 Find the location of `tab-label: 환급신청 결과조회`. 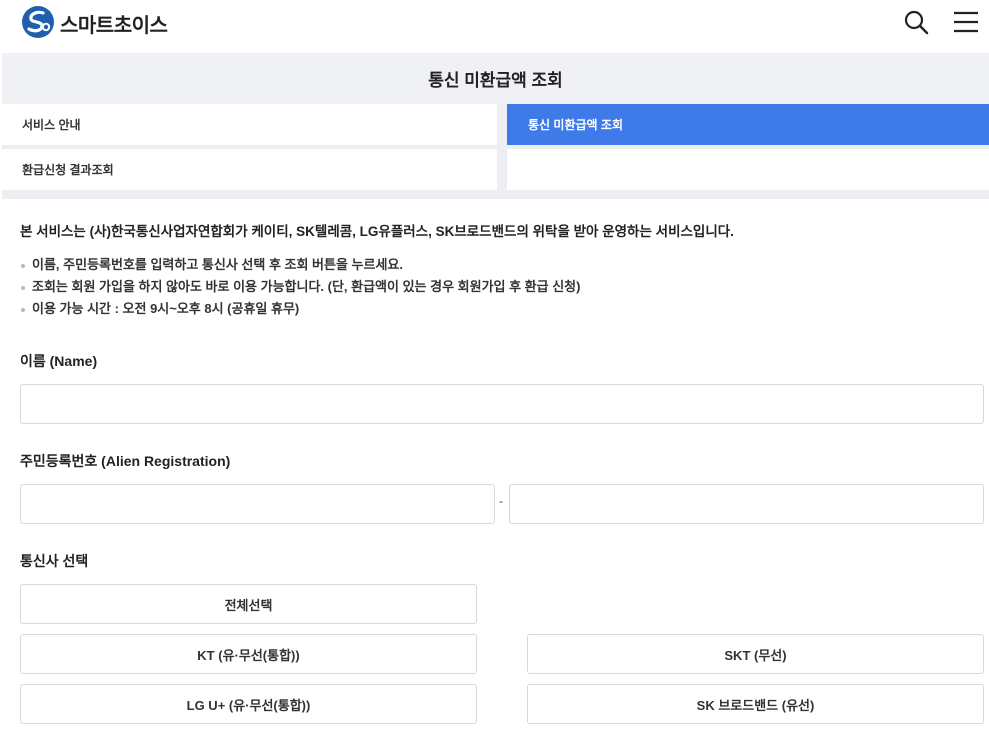

tab-label: 환급신청 결과조회 is located at coordinates (68, 170).